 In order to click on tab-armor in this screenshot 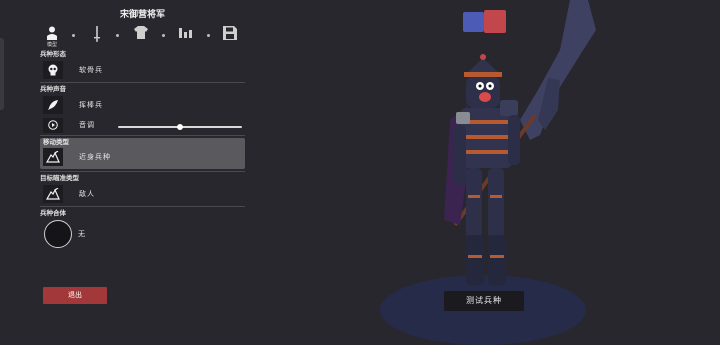, I will do `click(141, 32)`.